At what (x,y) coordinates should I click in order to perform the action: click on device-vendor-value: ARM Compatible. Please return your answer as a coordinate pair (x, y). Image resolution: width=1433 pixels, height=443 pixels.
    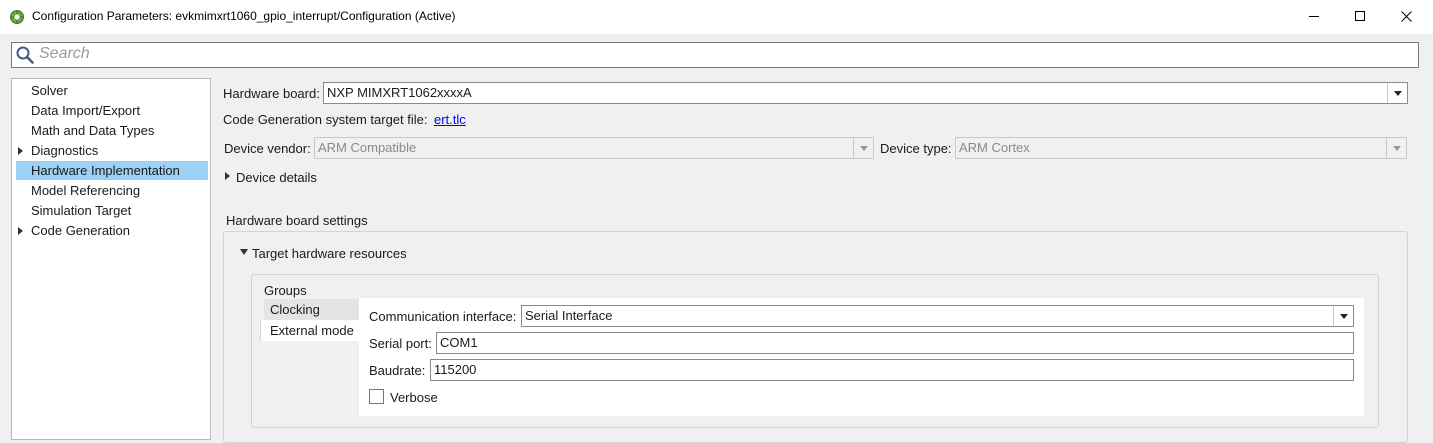
    Looking at the image, I should click on (367, 147).